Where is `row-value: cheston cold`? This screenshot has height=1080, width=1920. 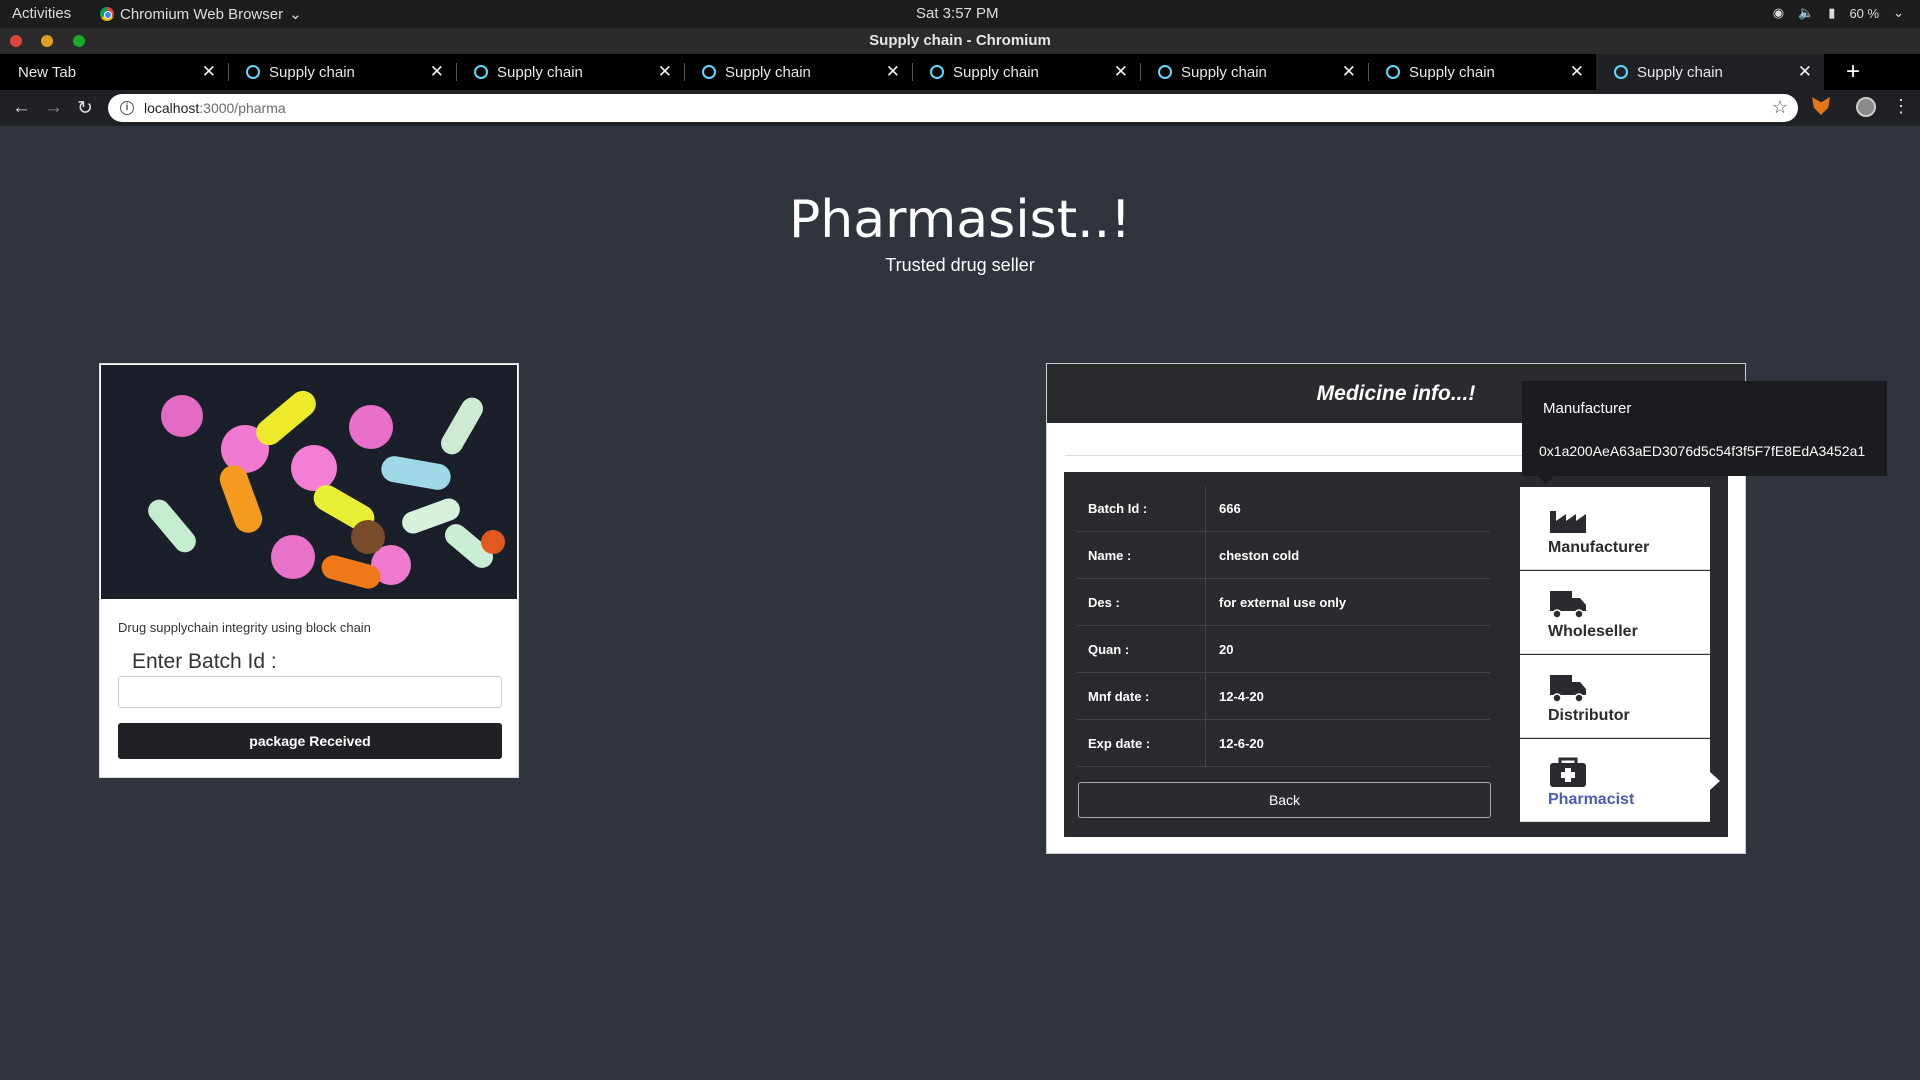 row-value: cheston cold is located at coordinates (1259, 555).